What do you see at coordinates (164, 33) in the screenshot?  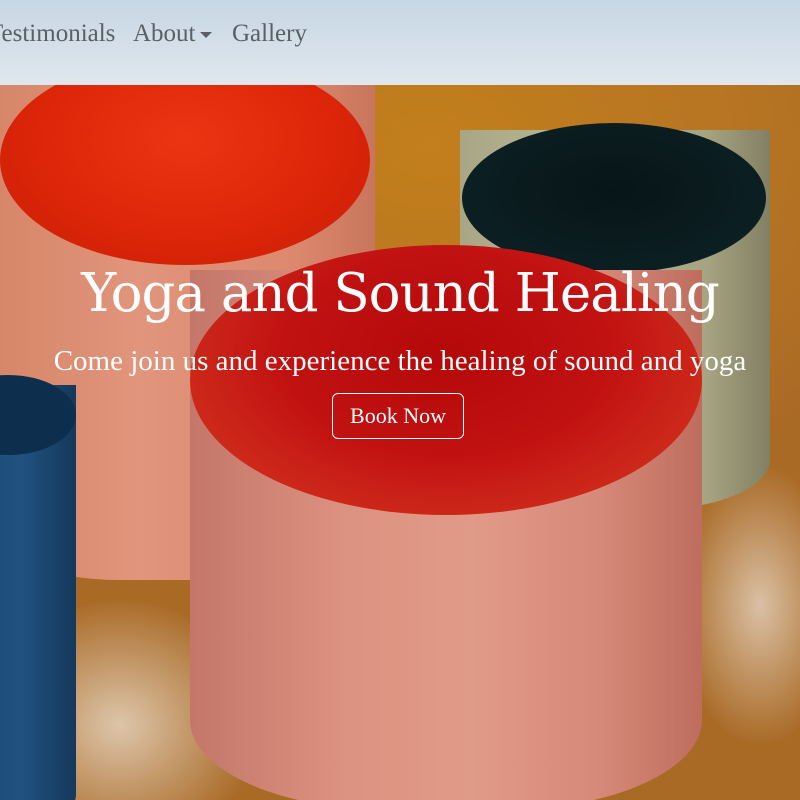 I see `nav-link-about-label: About` at bounding box center [164, 33].